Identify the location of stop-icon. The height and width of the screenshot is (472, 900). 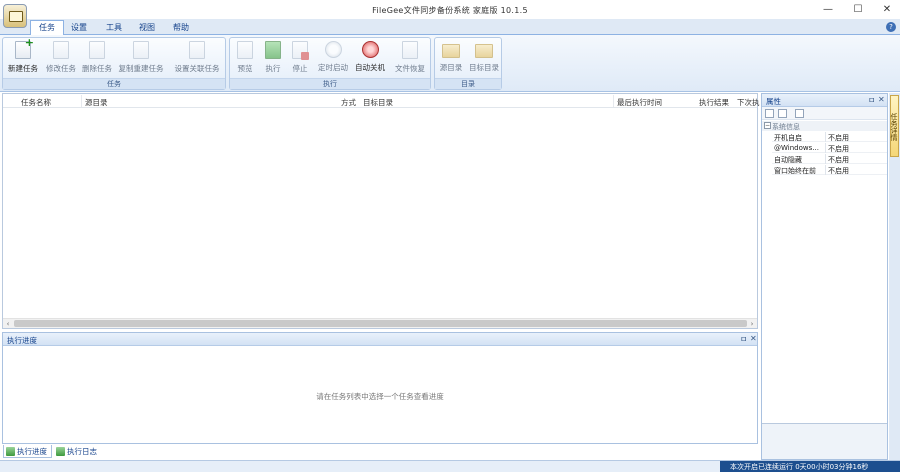
(300, 50).